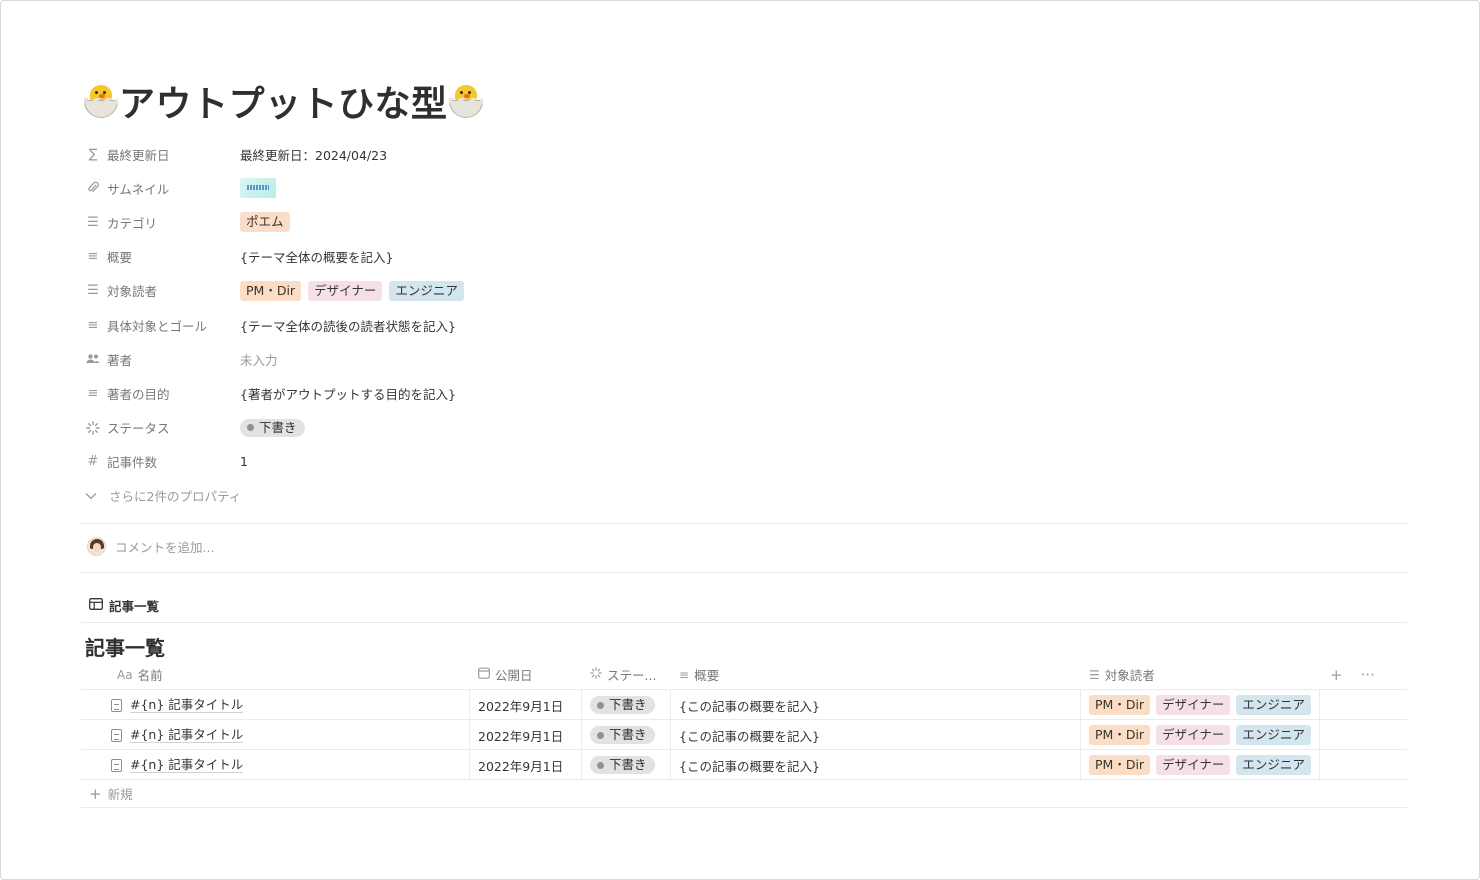 Image resolution: width=1480 pixels, height=880 pixels. What do you see at coordinates (162, 256) in the screenshot?
I see `property-label: ≡ 概要` at bounding box center [162, 256].